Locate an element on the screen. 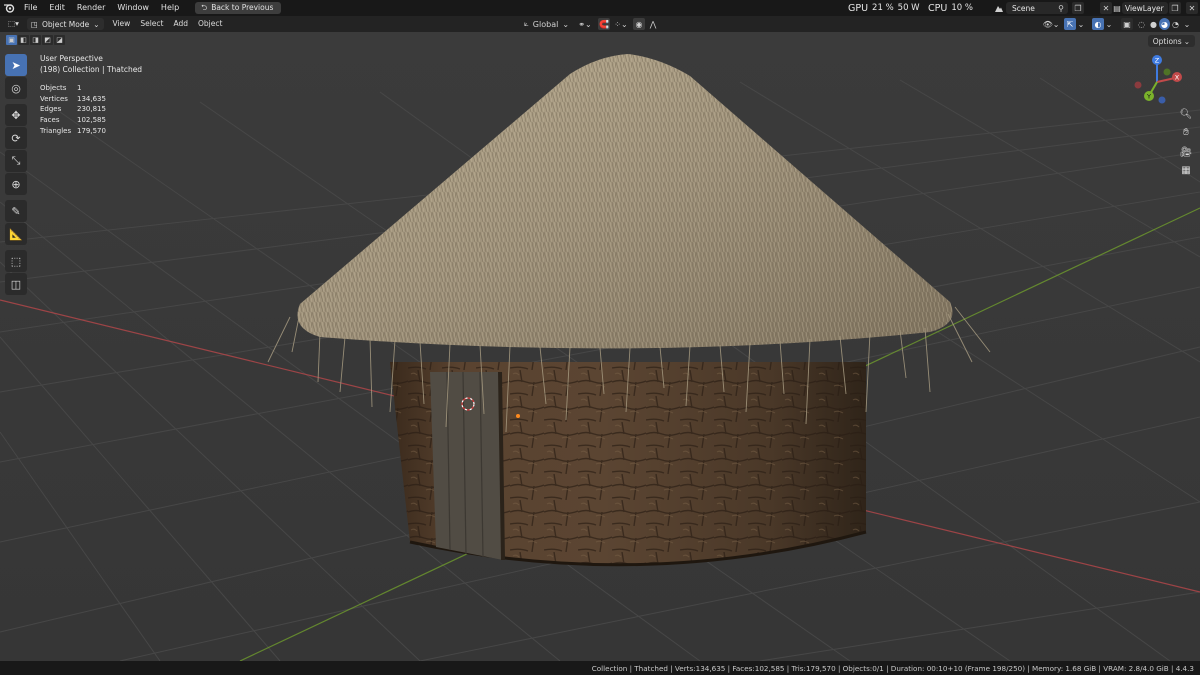 The image size is (1200, 675). menu-render: Render is located at coordinates (91, 8).